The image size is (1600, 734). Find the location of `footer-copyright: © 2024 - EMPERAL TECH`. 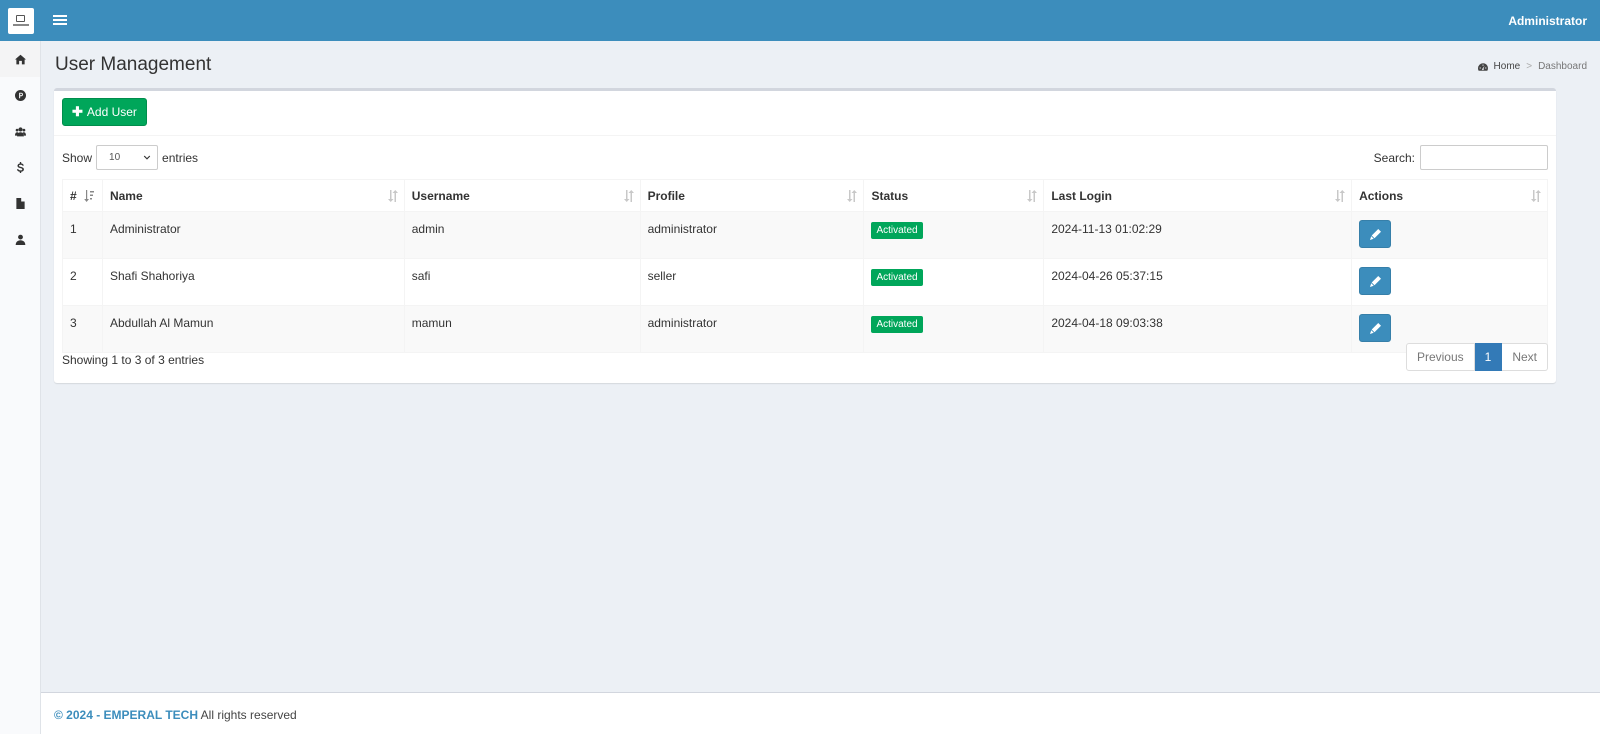

footer-copyright: © 2024 - EMPERAL TECH is located at coordinates (126, 715).